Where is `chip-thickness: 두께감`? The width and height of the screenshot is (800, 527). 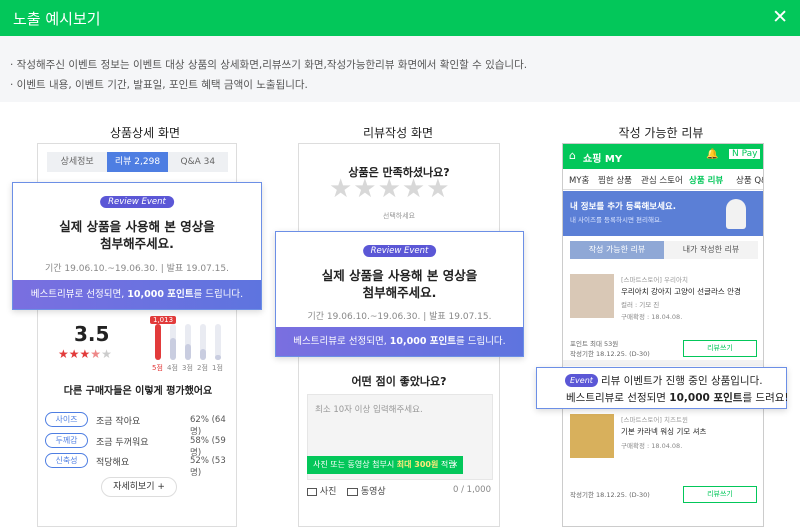 chip-thickness: 두께감 is located at coordinates (66, 440).